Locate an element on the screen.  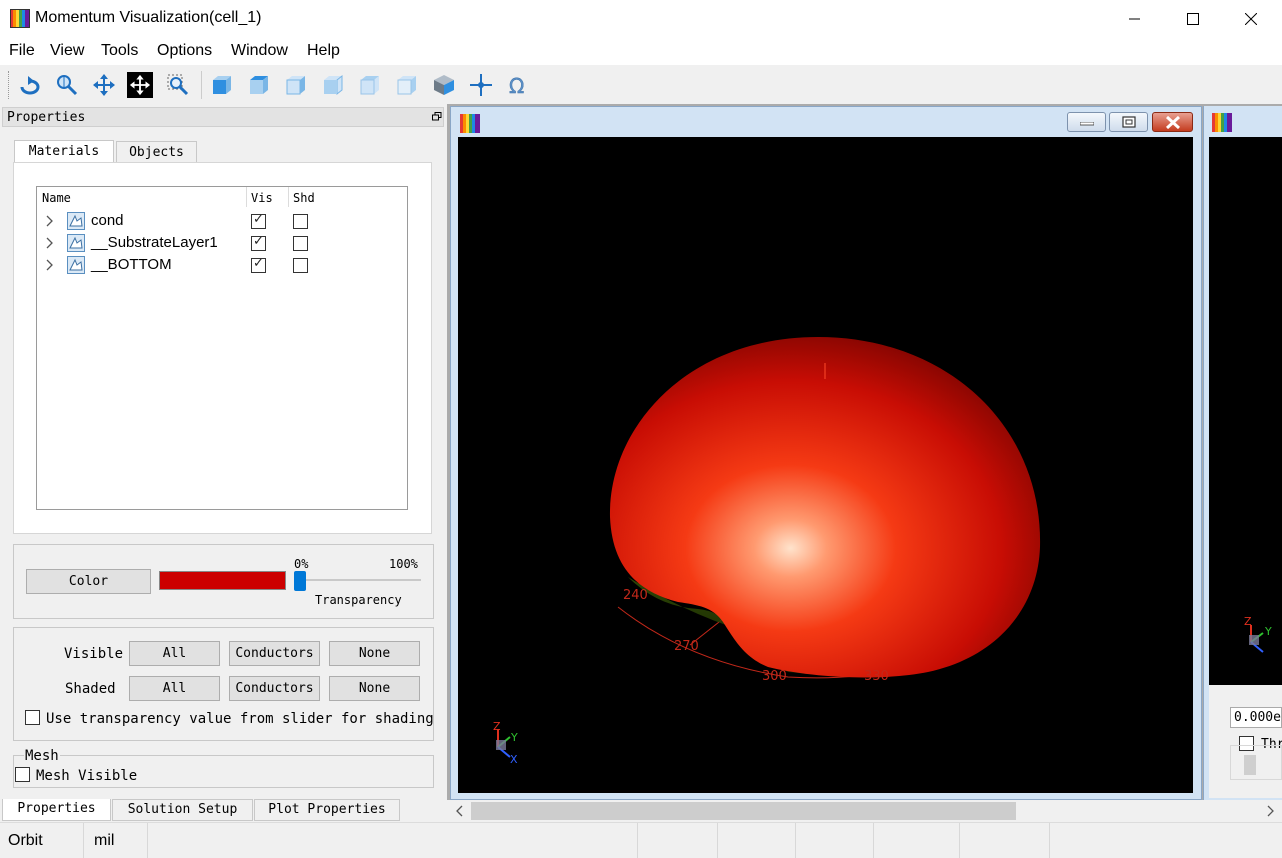
vis-checkbox-bottom: ✓ is located at coordinates (258, 264).